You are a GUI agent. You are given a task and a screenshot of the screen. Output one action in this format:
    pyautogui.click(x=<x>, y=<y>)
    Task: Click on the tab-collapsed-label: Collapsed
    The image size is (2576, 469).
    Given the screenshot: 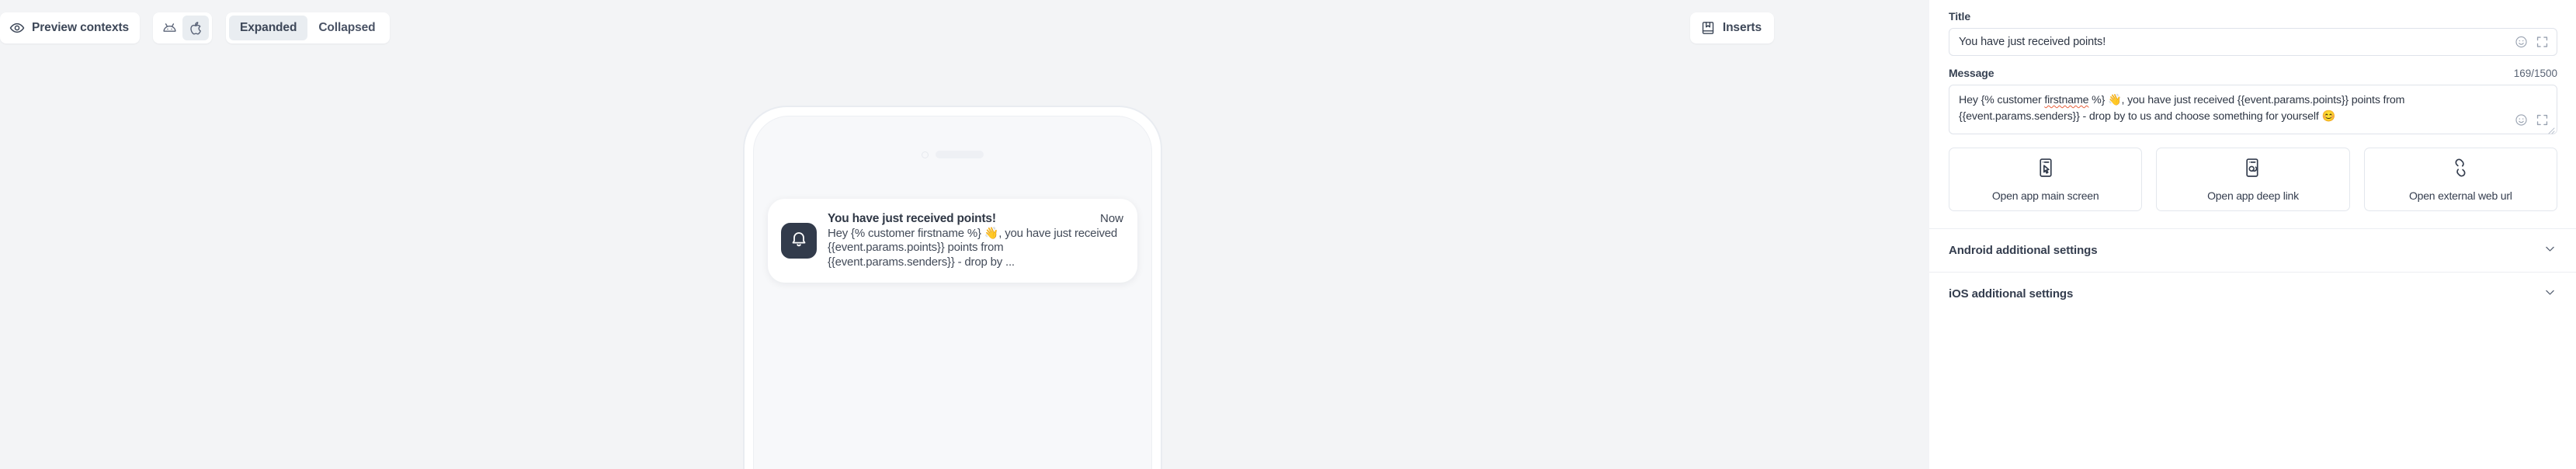 What is the action you would take?
    pyautogui.click(x=347, y=28)
    